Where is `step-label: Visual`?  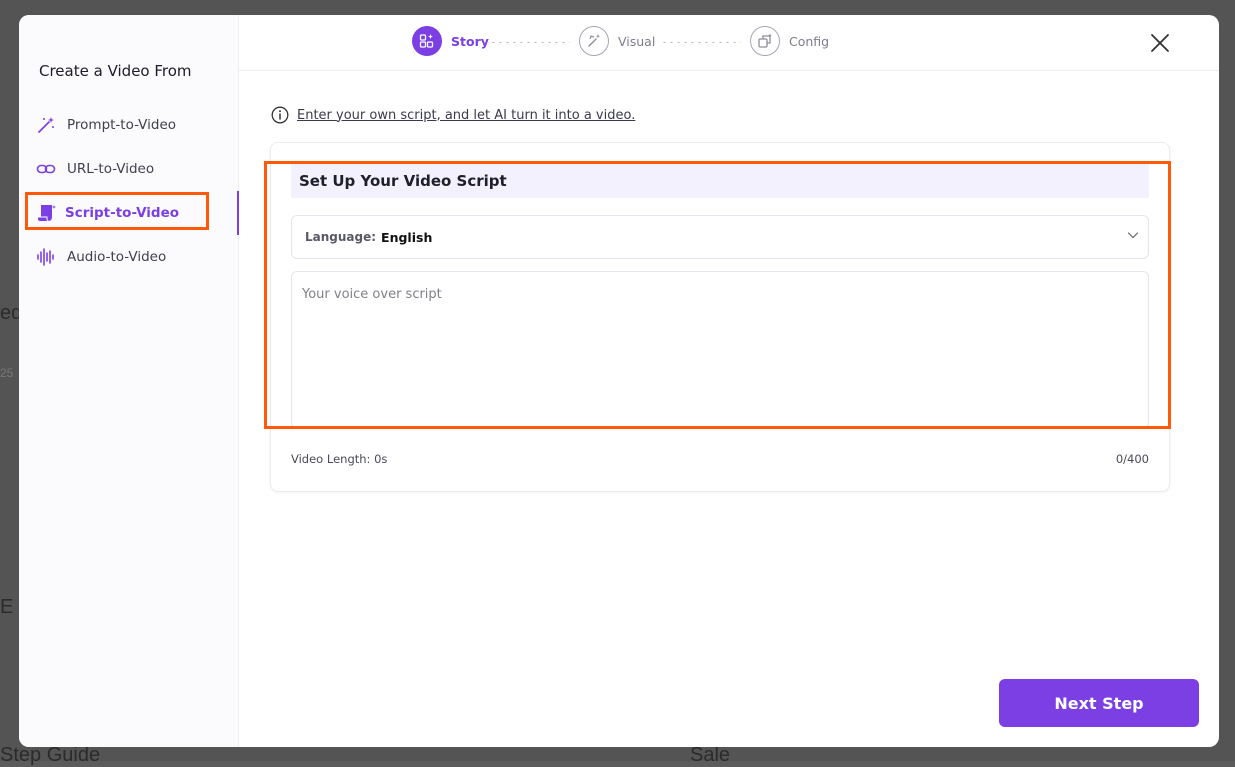
step-label: Visual is located at coordinates (637, 41).